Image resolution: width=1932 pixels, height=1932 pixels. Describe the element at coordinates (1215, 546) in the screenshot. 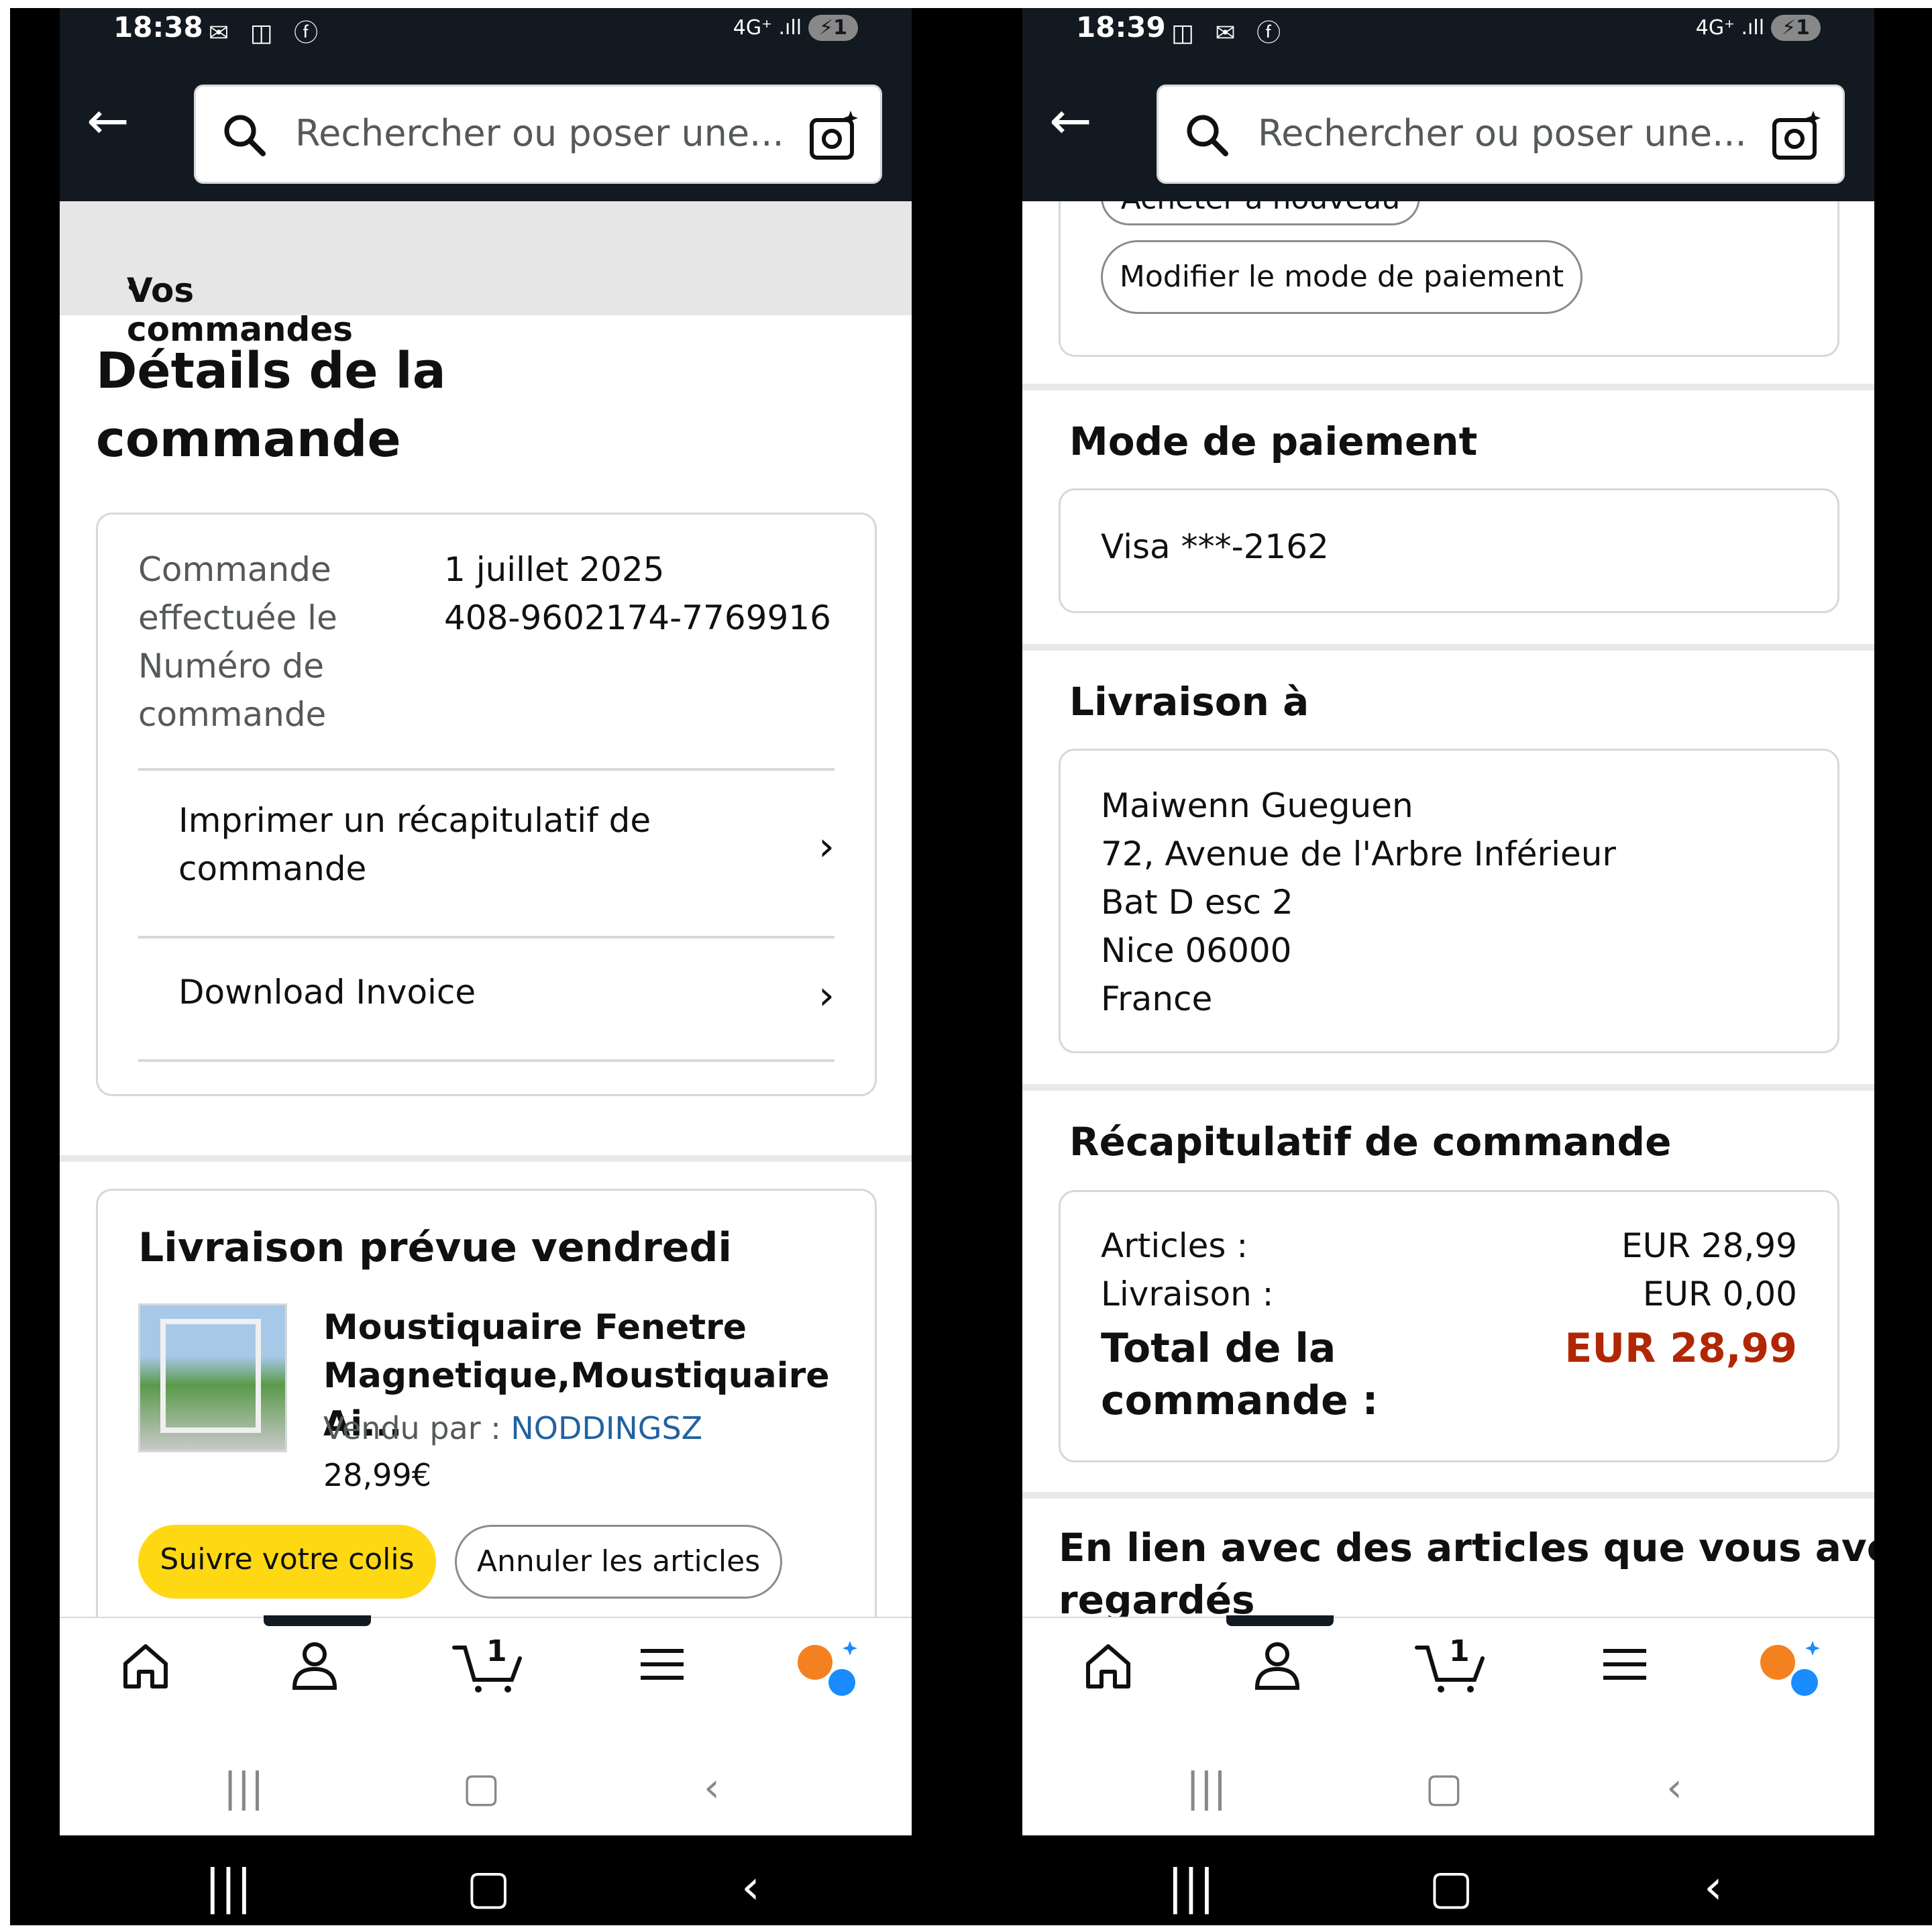

I see `payment-card-value: Visa ***-2162` at that location.